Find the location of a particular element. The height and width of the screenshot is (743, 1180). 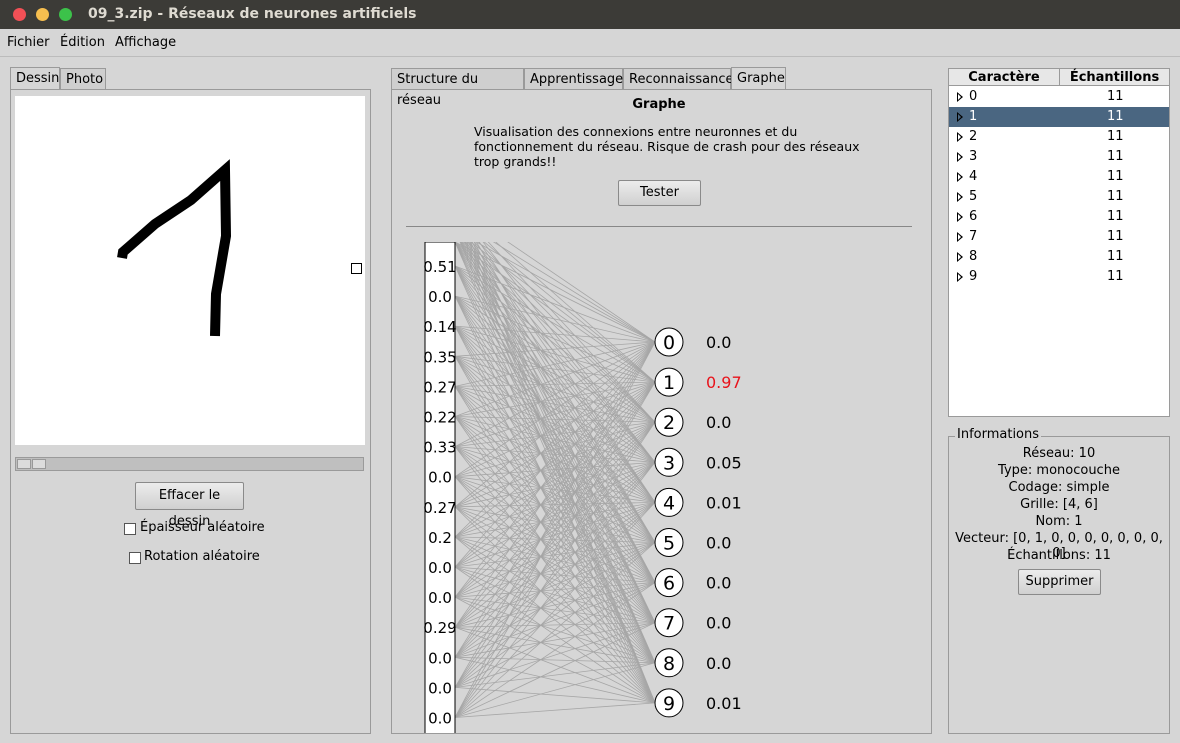

menu-affichage: Affichage is located at coordinates (145, 42).